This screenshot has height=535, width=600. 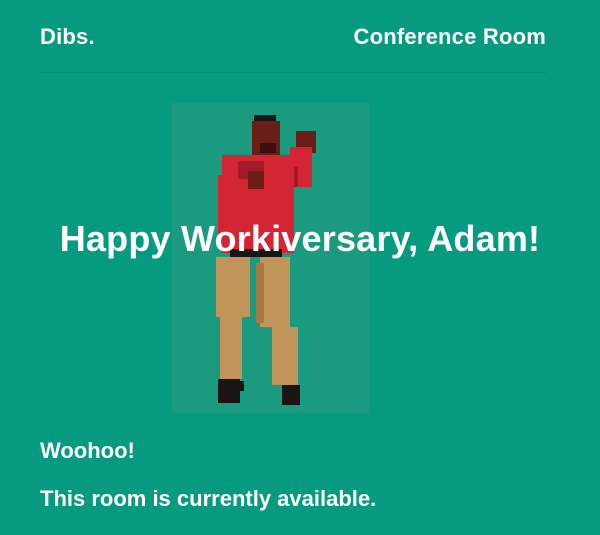 I want to click on dancer-hand, so click(x=256, y=180).